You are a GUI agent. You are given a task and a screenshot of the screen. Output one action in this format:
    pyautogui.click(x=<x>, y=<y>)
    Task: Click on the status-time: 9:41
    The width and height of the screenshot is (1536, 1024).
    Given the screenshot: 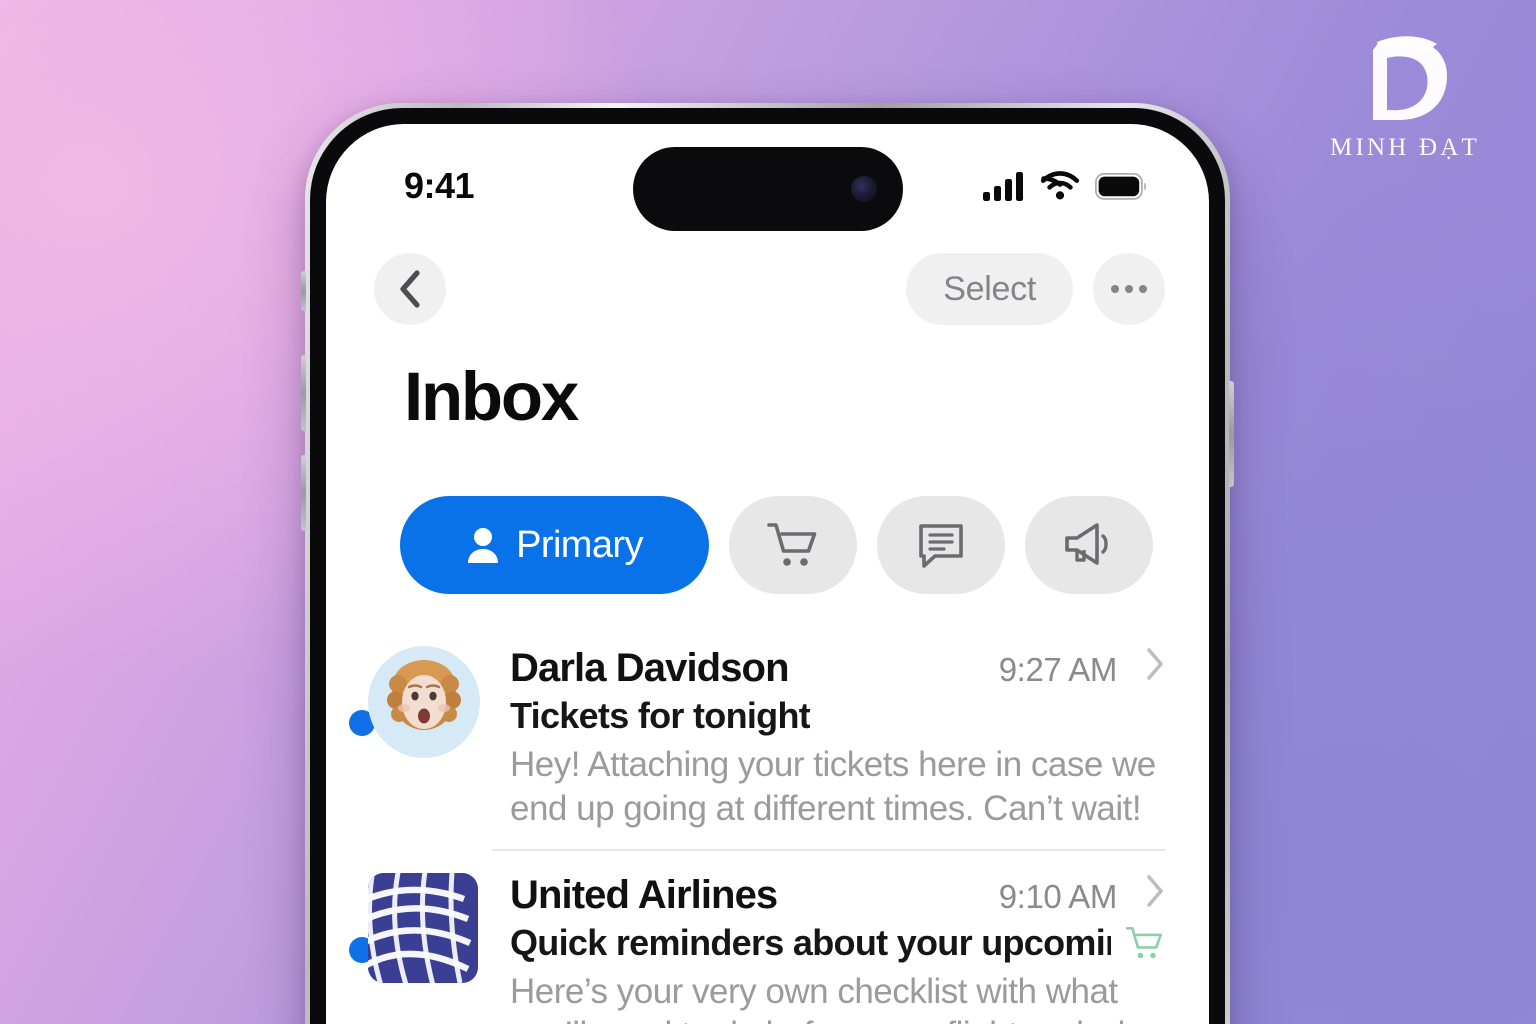 What is the action you would take?
    pyautogui.click(x=439, y=185)
    